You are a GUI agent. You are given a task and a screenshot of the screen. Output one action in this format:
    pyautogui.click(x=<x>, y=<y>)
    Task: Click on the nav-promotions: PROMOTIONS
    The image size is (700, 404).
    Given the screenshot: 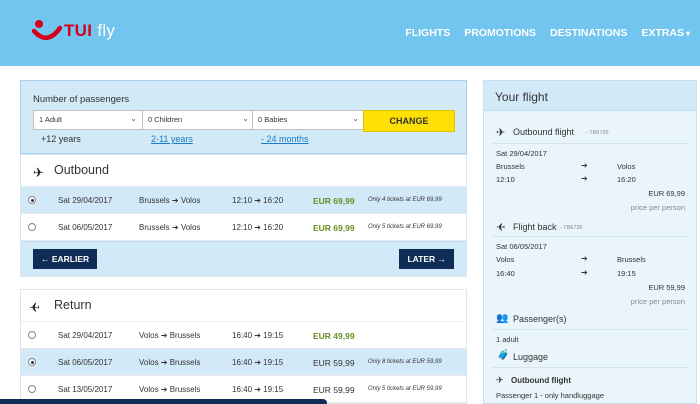 What is the action you would take?
    pyautogui.click(x=500, y=33)
    